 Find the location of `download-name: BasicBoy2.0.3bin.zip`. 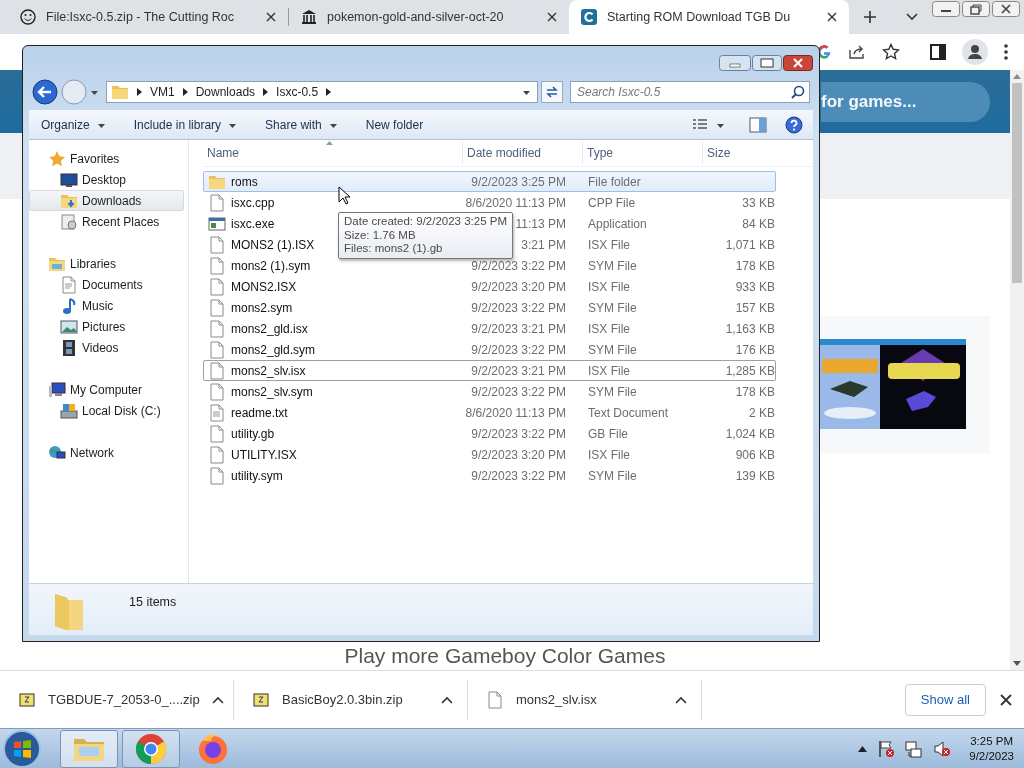

download-name: BasicBoy2.0.3bin.zip is located at coordinates (343, 699).